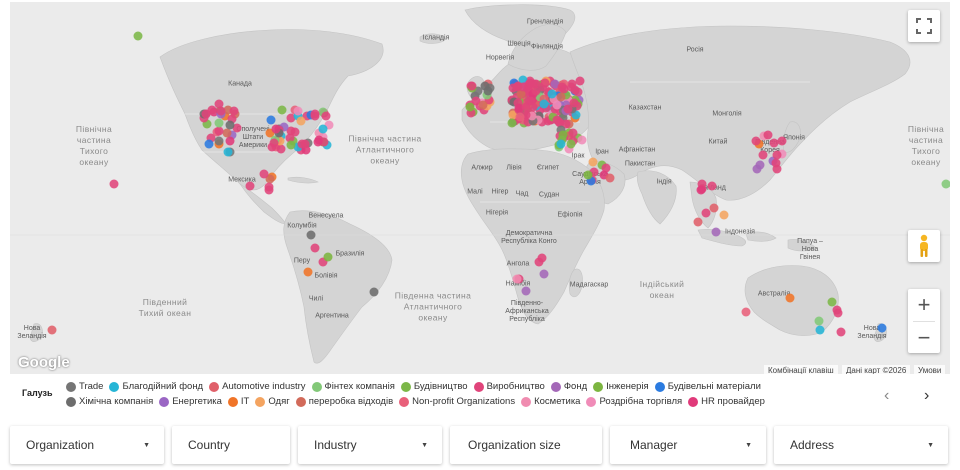 The image size is (960, 470). Describe the element at coordinates (434, 386) in the screenshot. I see `legend-item: Будівництво` at that location.